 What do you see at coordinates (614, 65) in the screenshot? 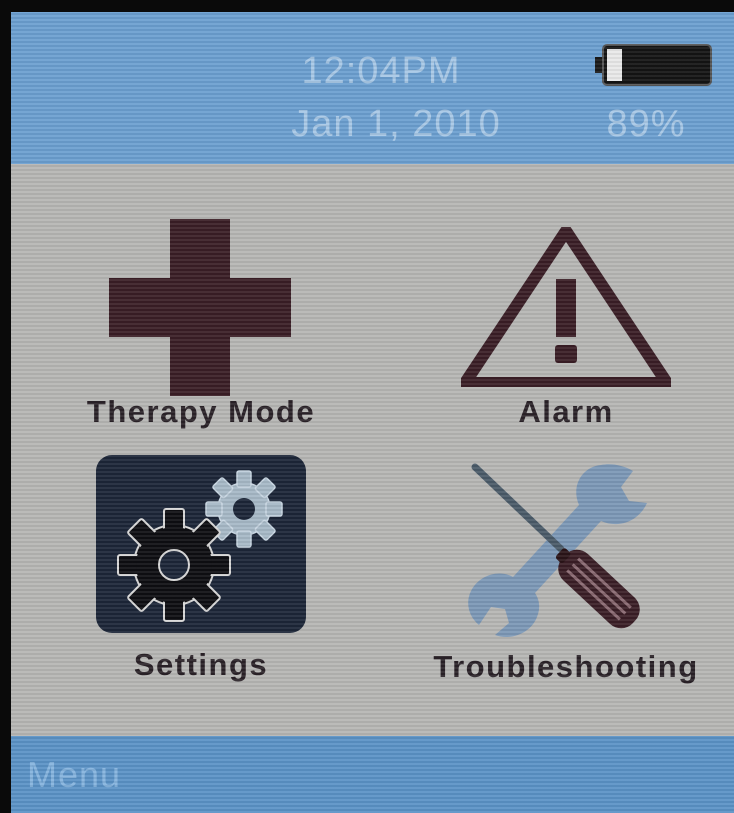
I see `battery-fill` at bounding box center [614, 65].